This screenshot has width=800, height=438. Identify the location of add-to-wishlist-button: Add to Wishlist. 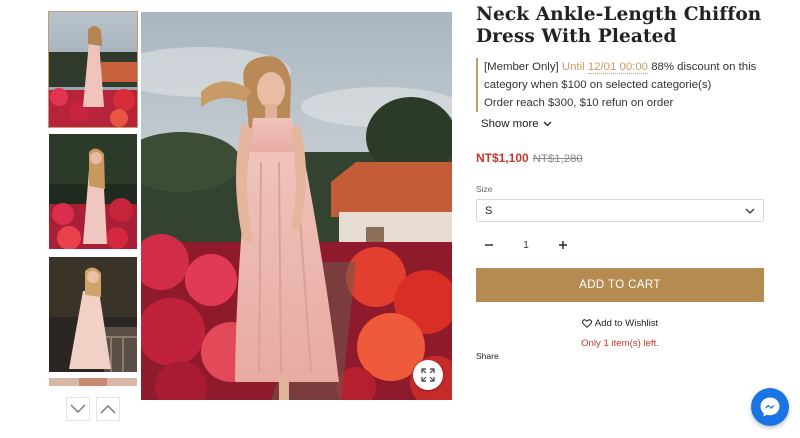
(620, 323).